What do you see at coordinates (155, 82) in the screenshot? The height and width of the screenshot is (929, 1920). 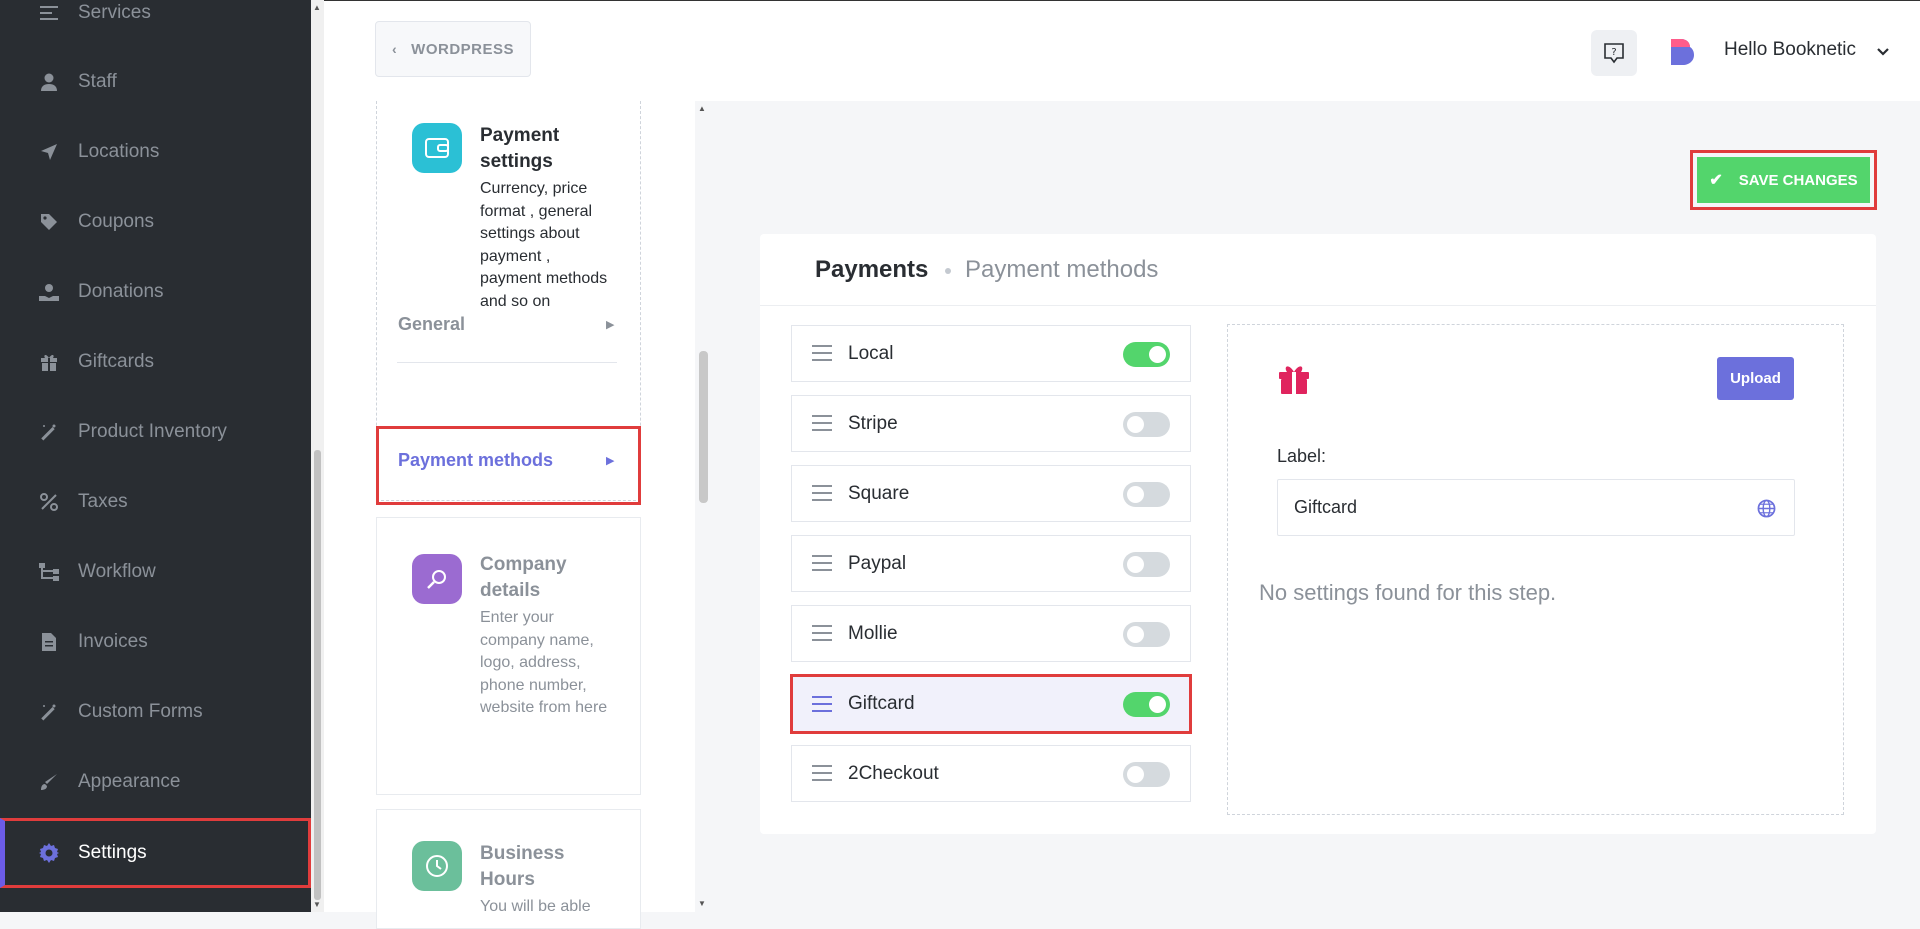 I see `sidebar-item-staff: Staff` at bounding box center [155, 82].